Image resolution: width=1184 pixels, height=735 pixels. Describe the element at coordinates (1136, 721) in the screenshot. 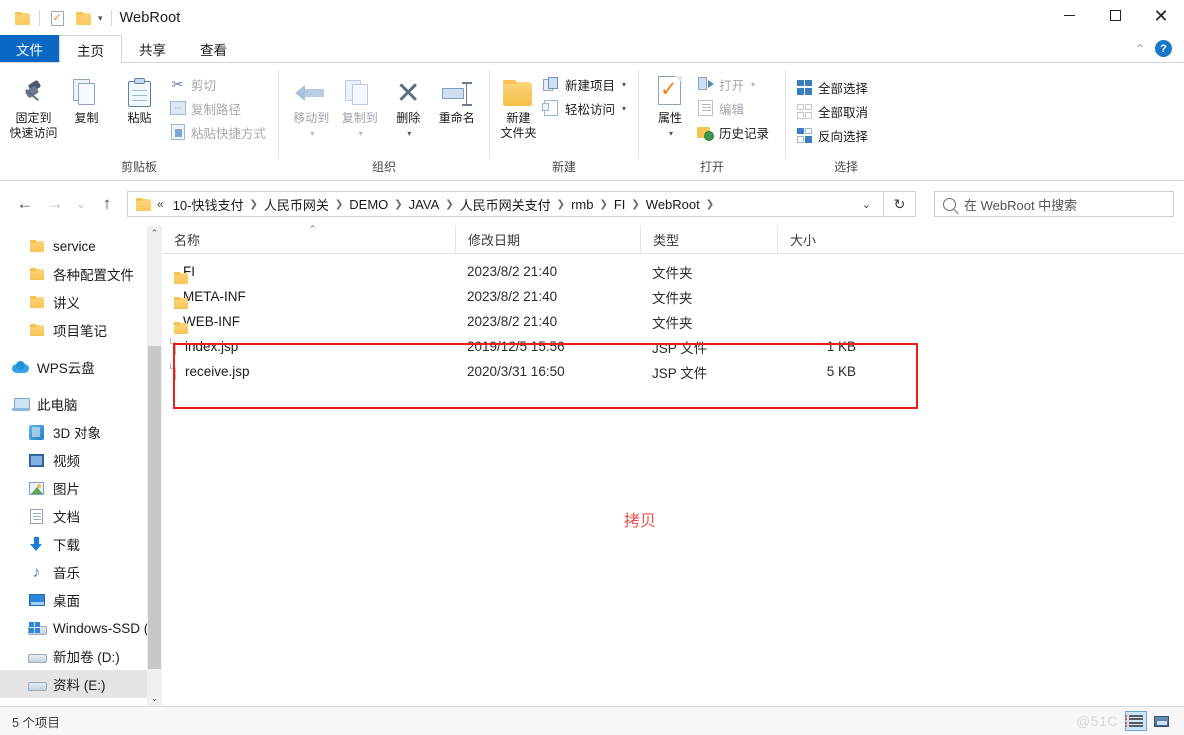

I see `details-view-button` at that location.